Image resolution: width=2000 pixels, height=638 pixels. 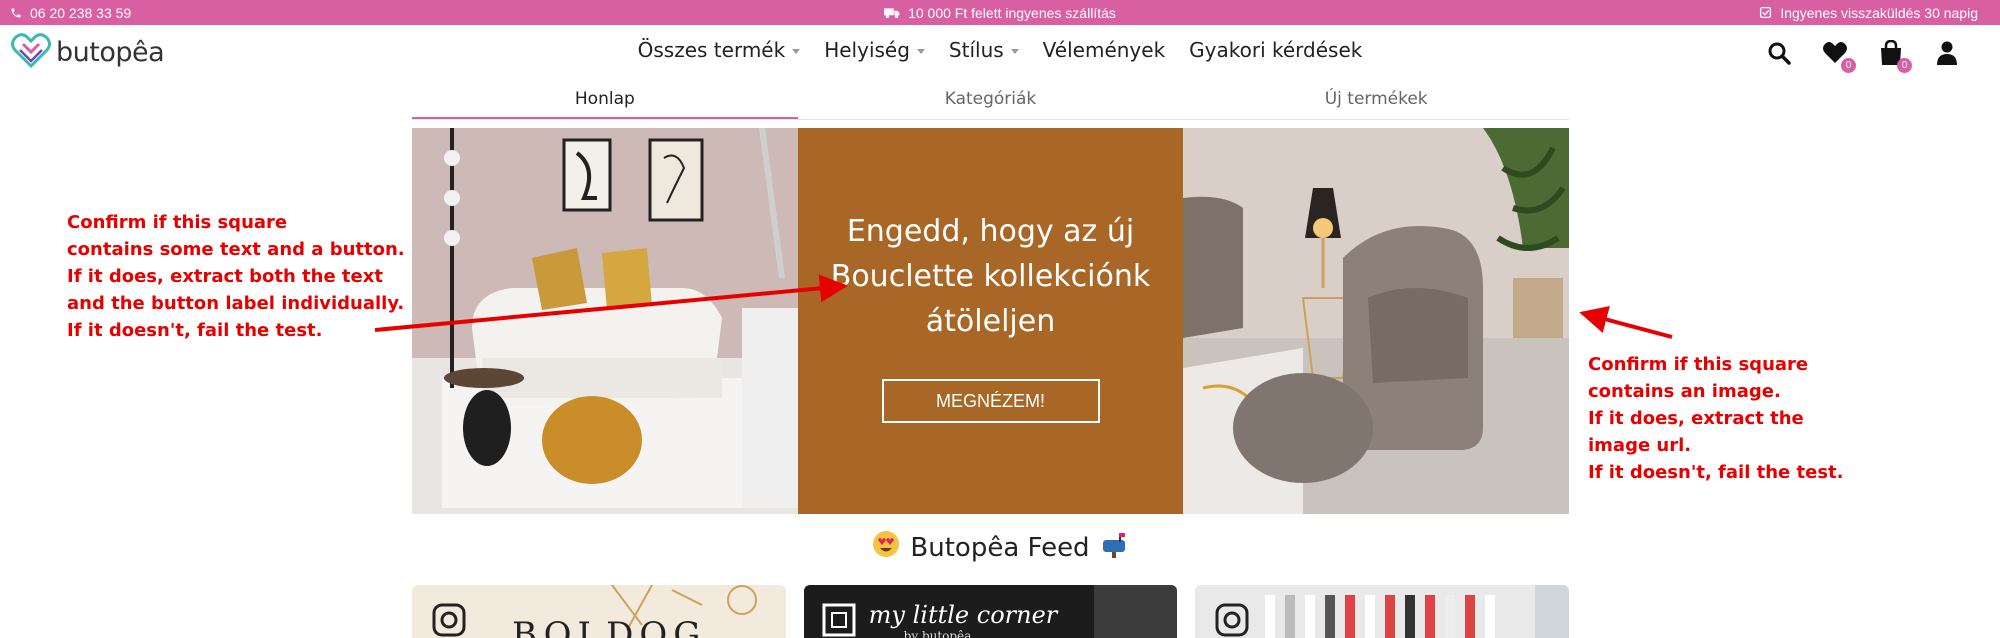 What do you see at coordinates (976, 50) in the screenshot?
I see `nav-label: Stílus` at bounding box center [976, 50].